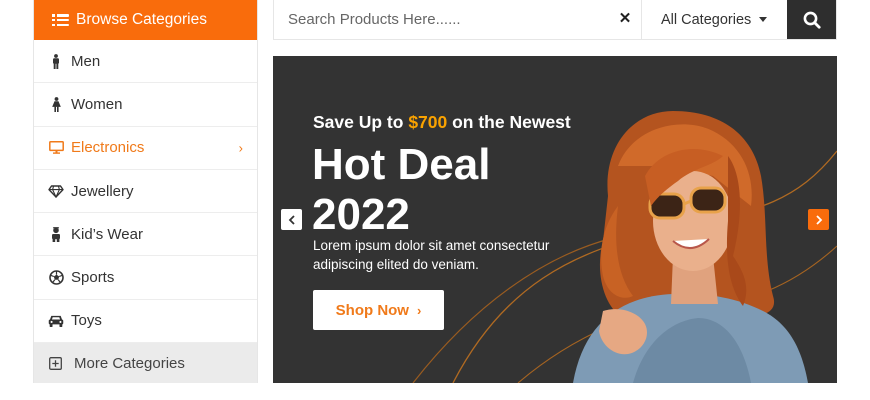 The width and height of the screenshot is (870, 400). Describe the element at coordinates (706, 19) in the screenshot. I see `category-select-value: All Categories` at that location.